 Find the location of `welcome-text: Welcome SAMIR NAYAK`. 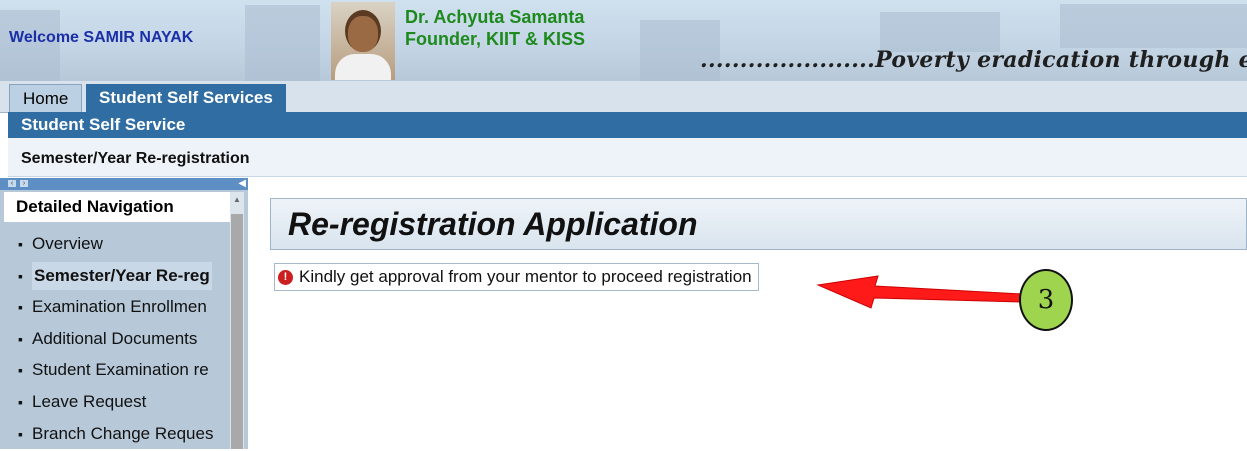

welcome-text: Welcome SAMIR NAYAK is located at coordinates (101, 37).